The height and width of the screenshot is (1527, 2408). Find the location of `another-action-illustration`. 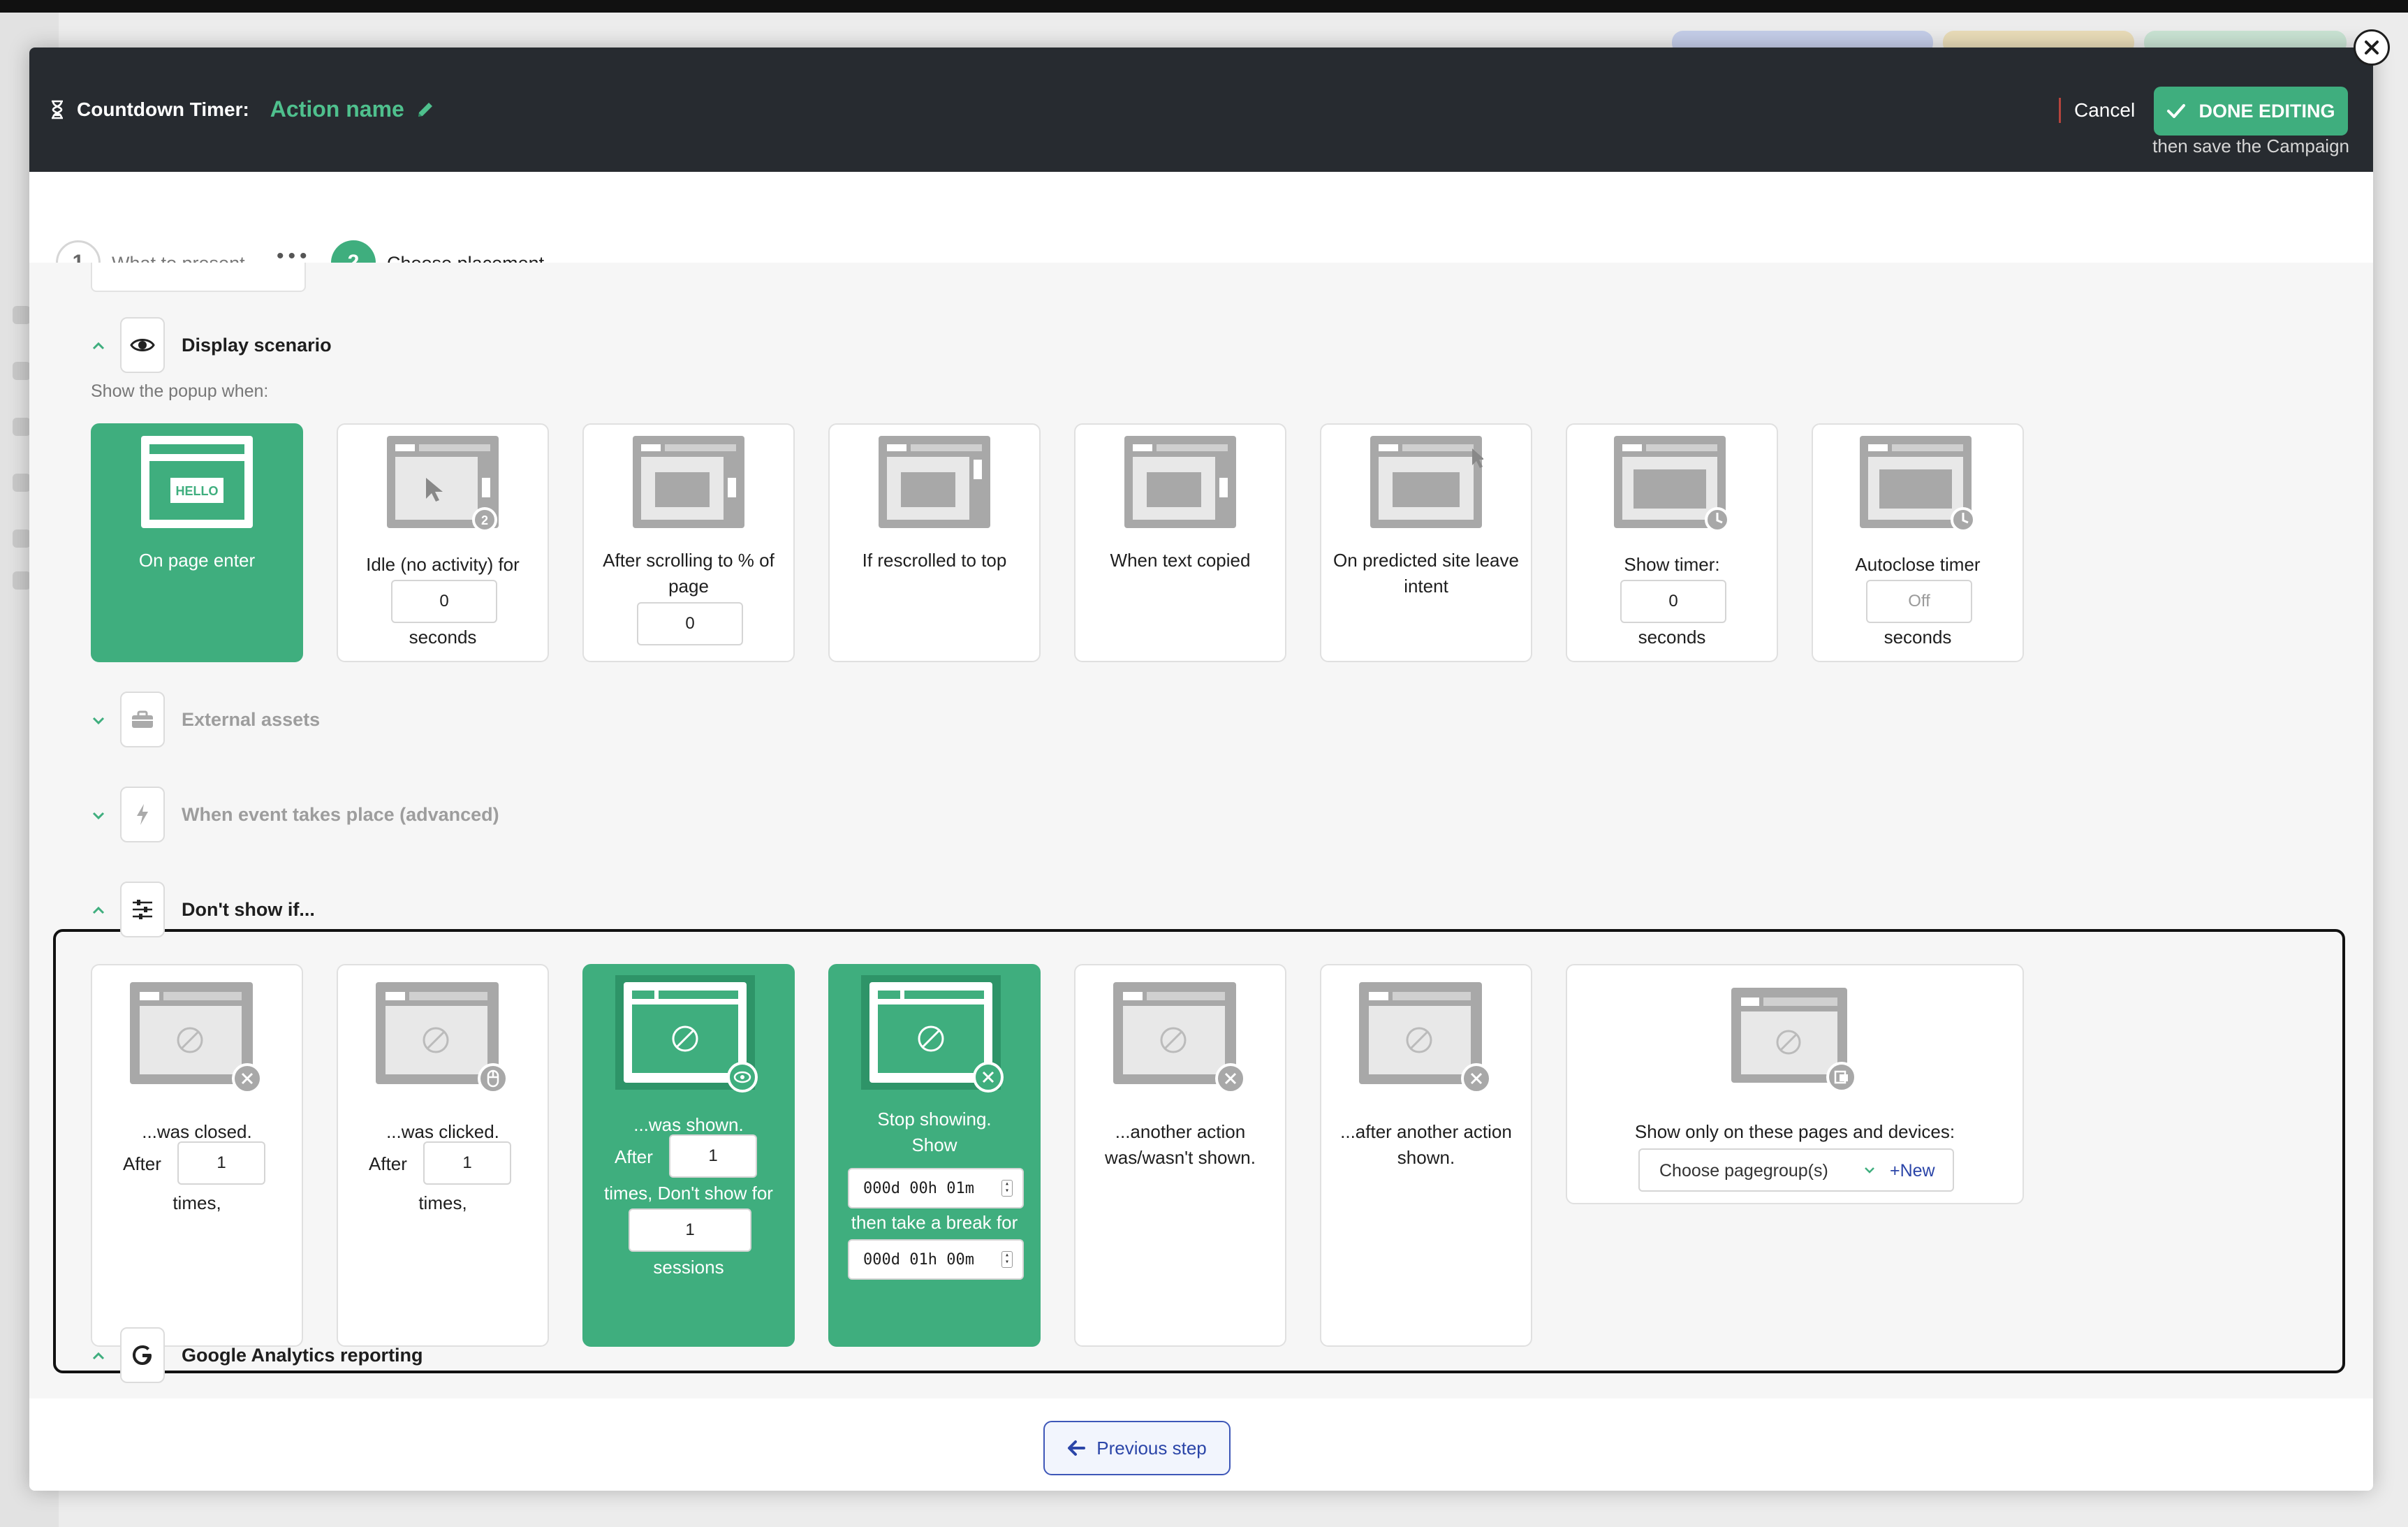

another-action-illustration is located at coordinates (1179, 1038).